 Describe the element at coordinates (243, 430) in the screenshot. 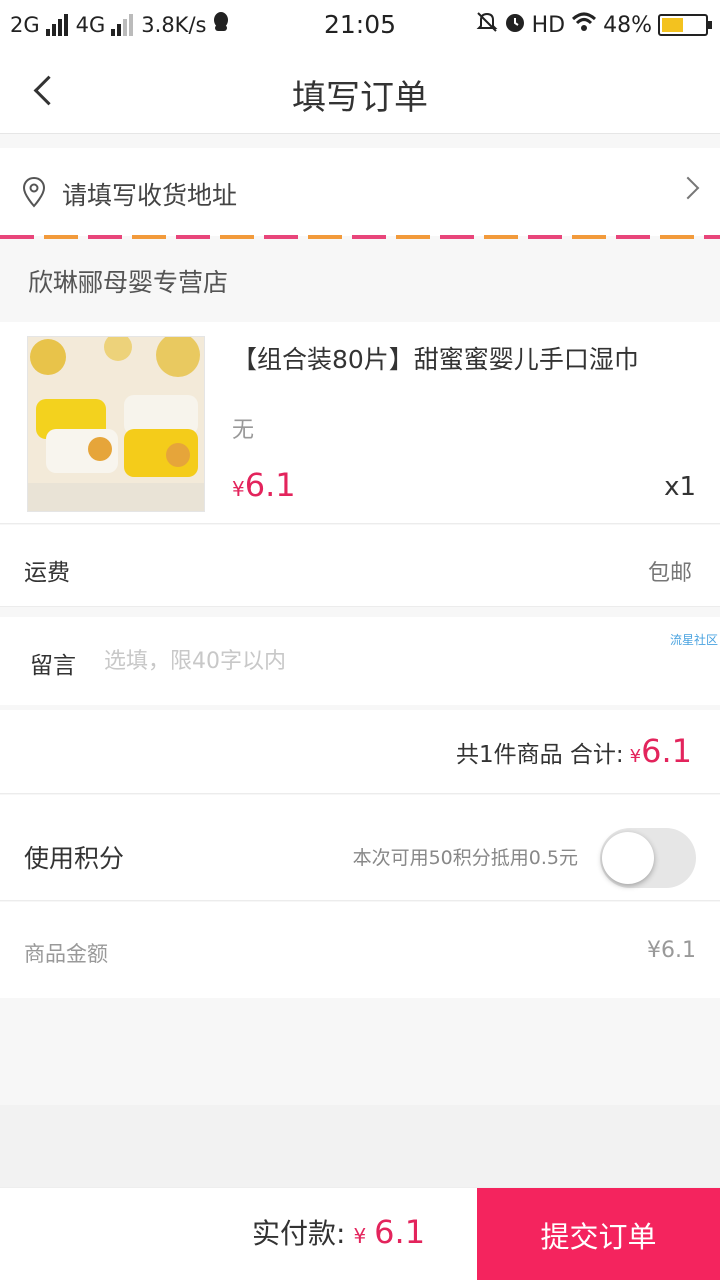

I see `product-spec: 无` at that location.